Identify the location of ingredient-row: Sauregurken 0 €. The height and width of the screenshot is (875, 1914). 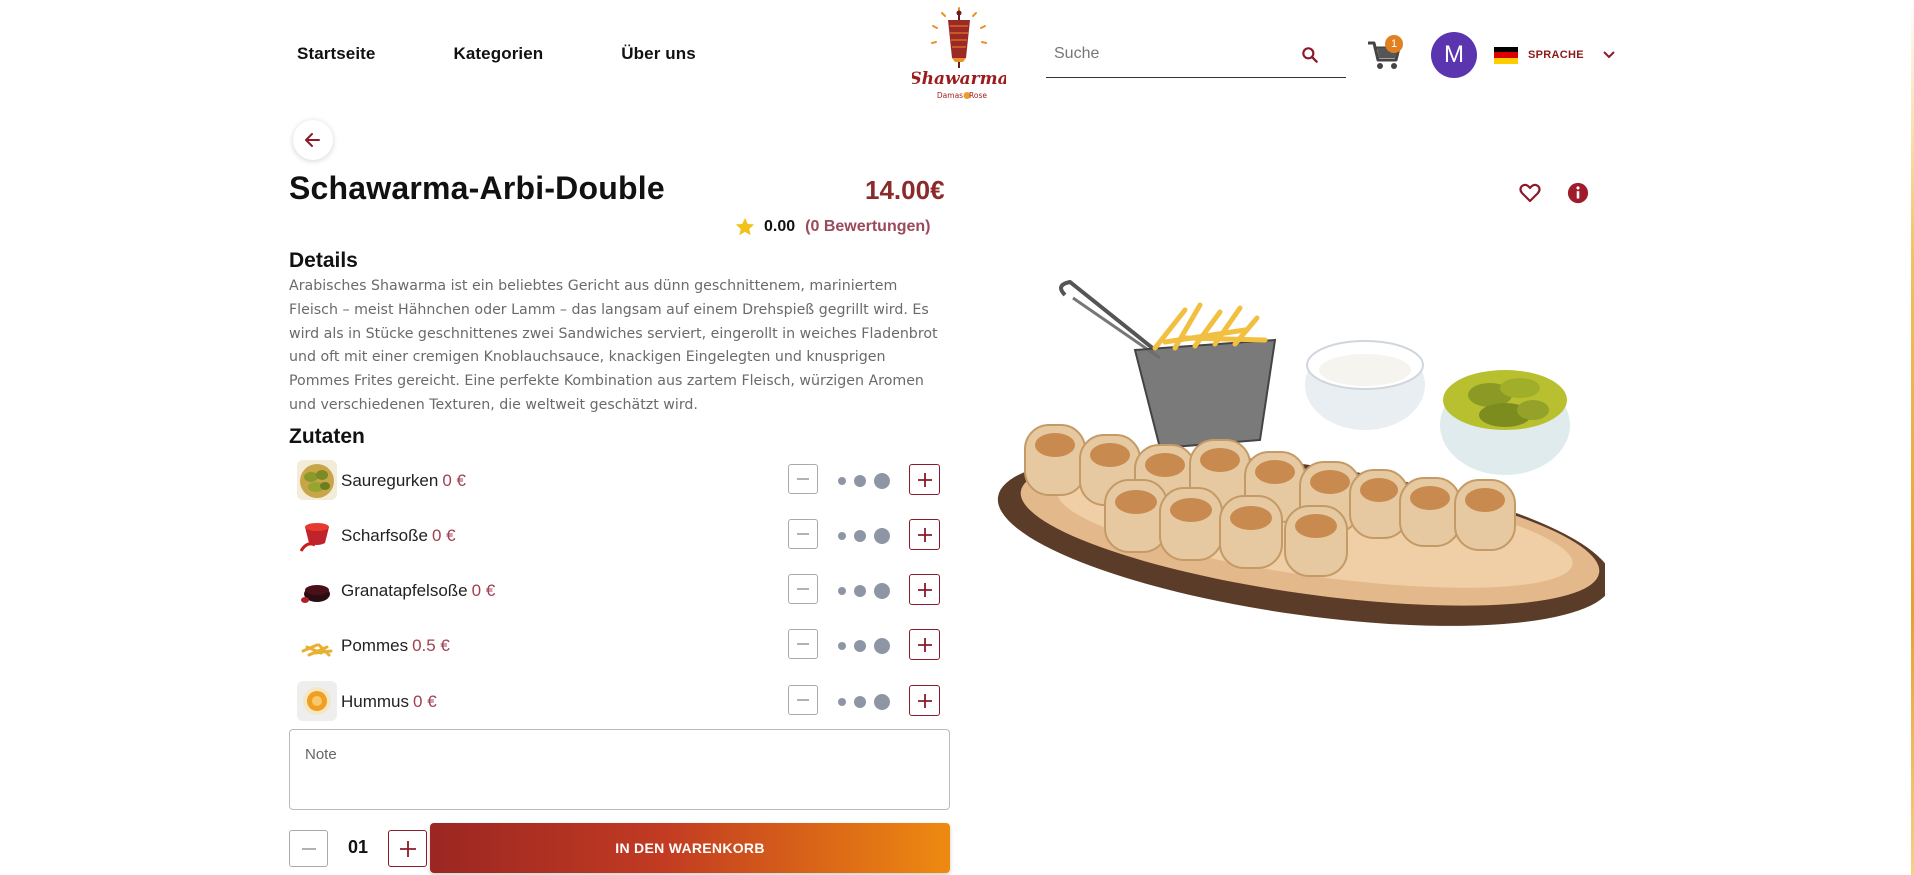
(619, 480).